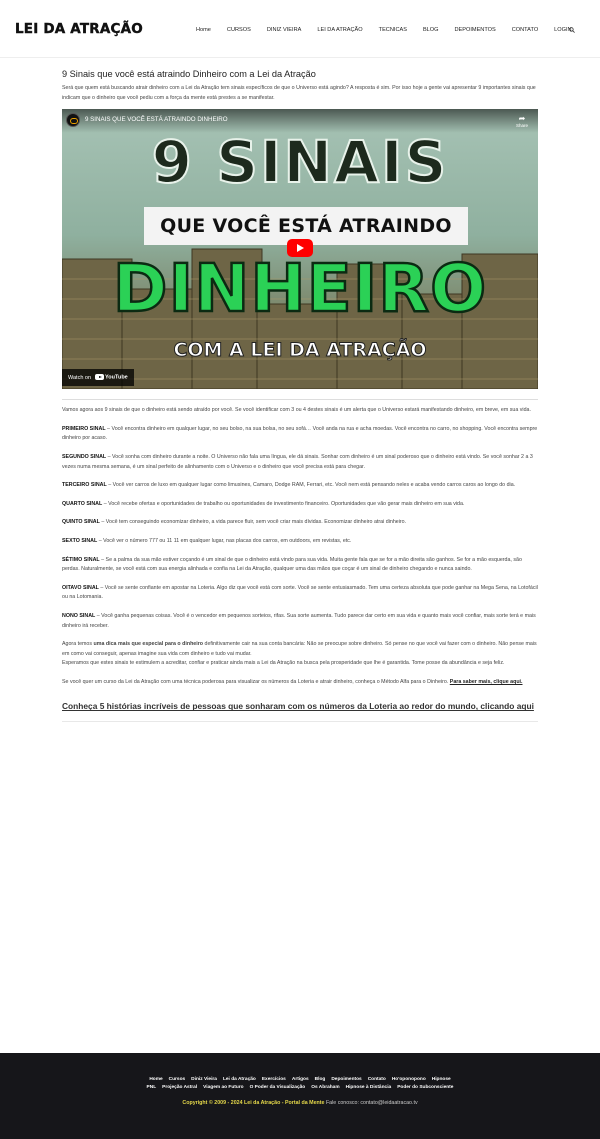  Describe the element at coordinates (80, 587) in the screenshot. I see `signal-label: OITAVO SINAL` at that location.